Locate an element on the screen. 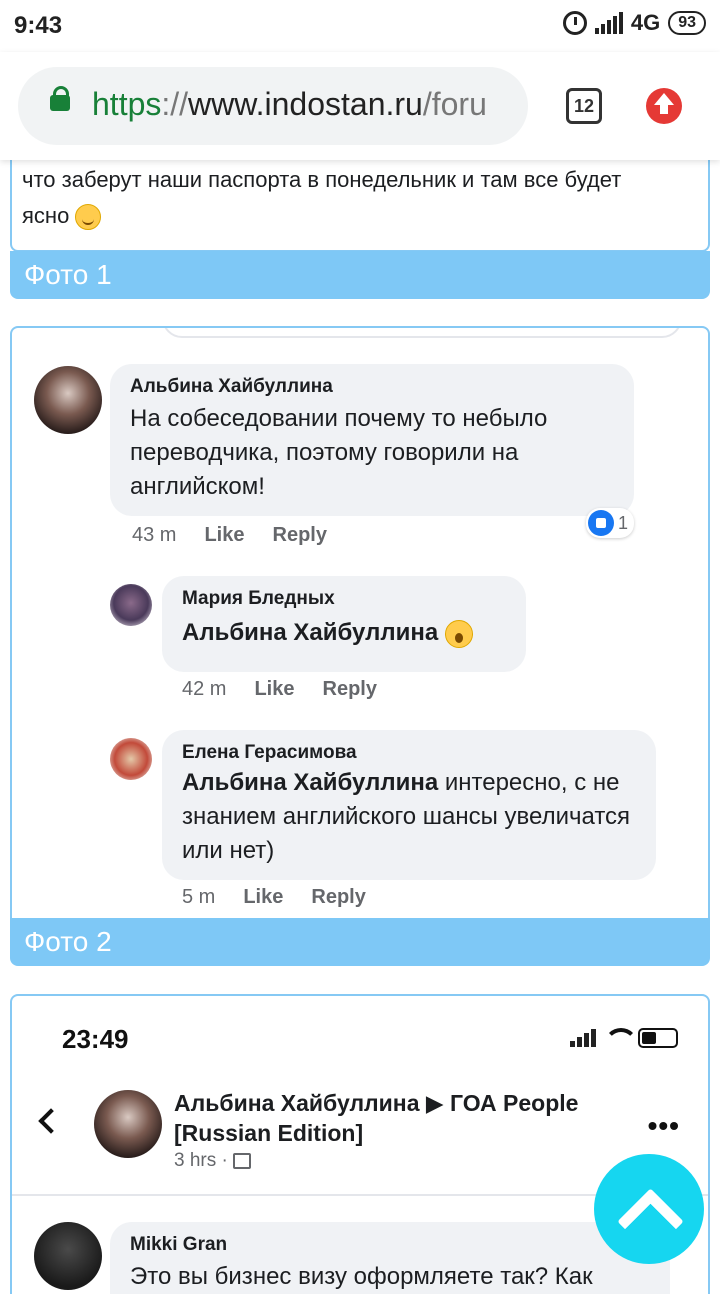 Image resolution: width=720 pixels, height=1294 pixels. photo-caption-1: Фото 1 is located at coordinates (360, 275).